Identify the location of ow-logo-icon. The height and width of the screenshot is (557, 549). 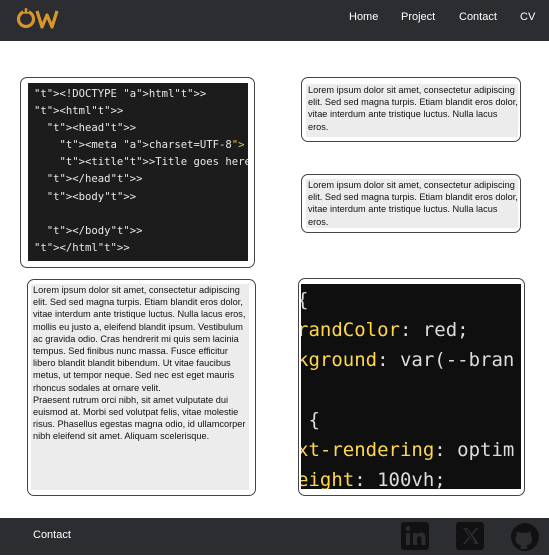
(37, 18).